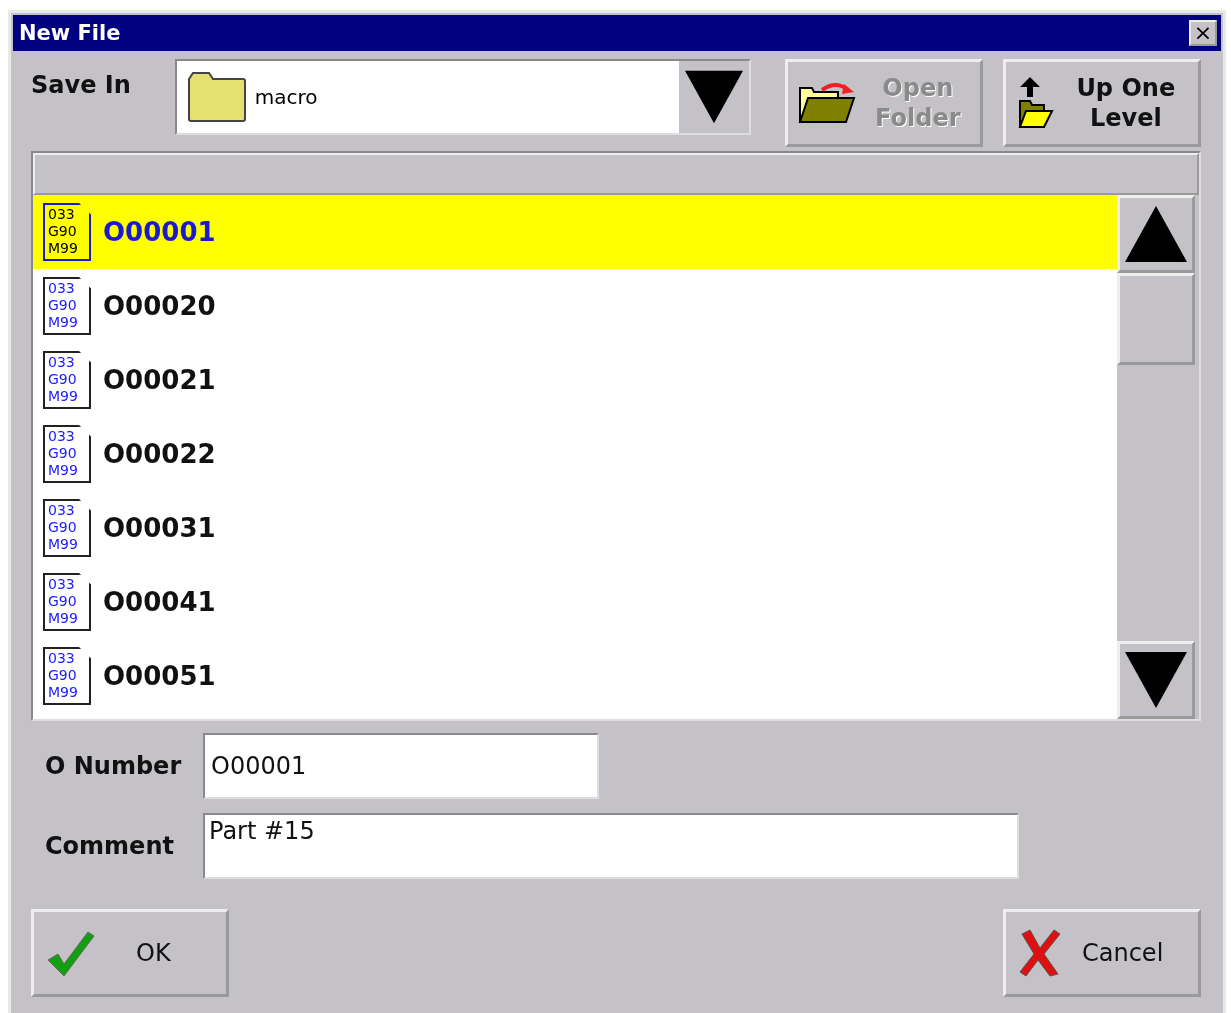 Image resolution: width=1231 pixels, height=1013 pixels. What do you see at coordinates (1158, 457) in the screenshot?
I see `scrollbar` at bounding box center [1158, 457].